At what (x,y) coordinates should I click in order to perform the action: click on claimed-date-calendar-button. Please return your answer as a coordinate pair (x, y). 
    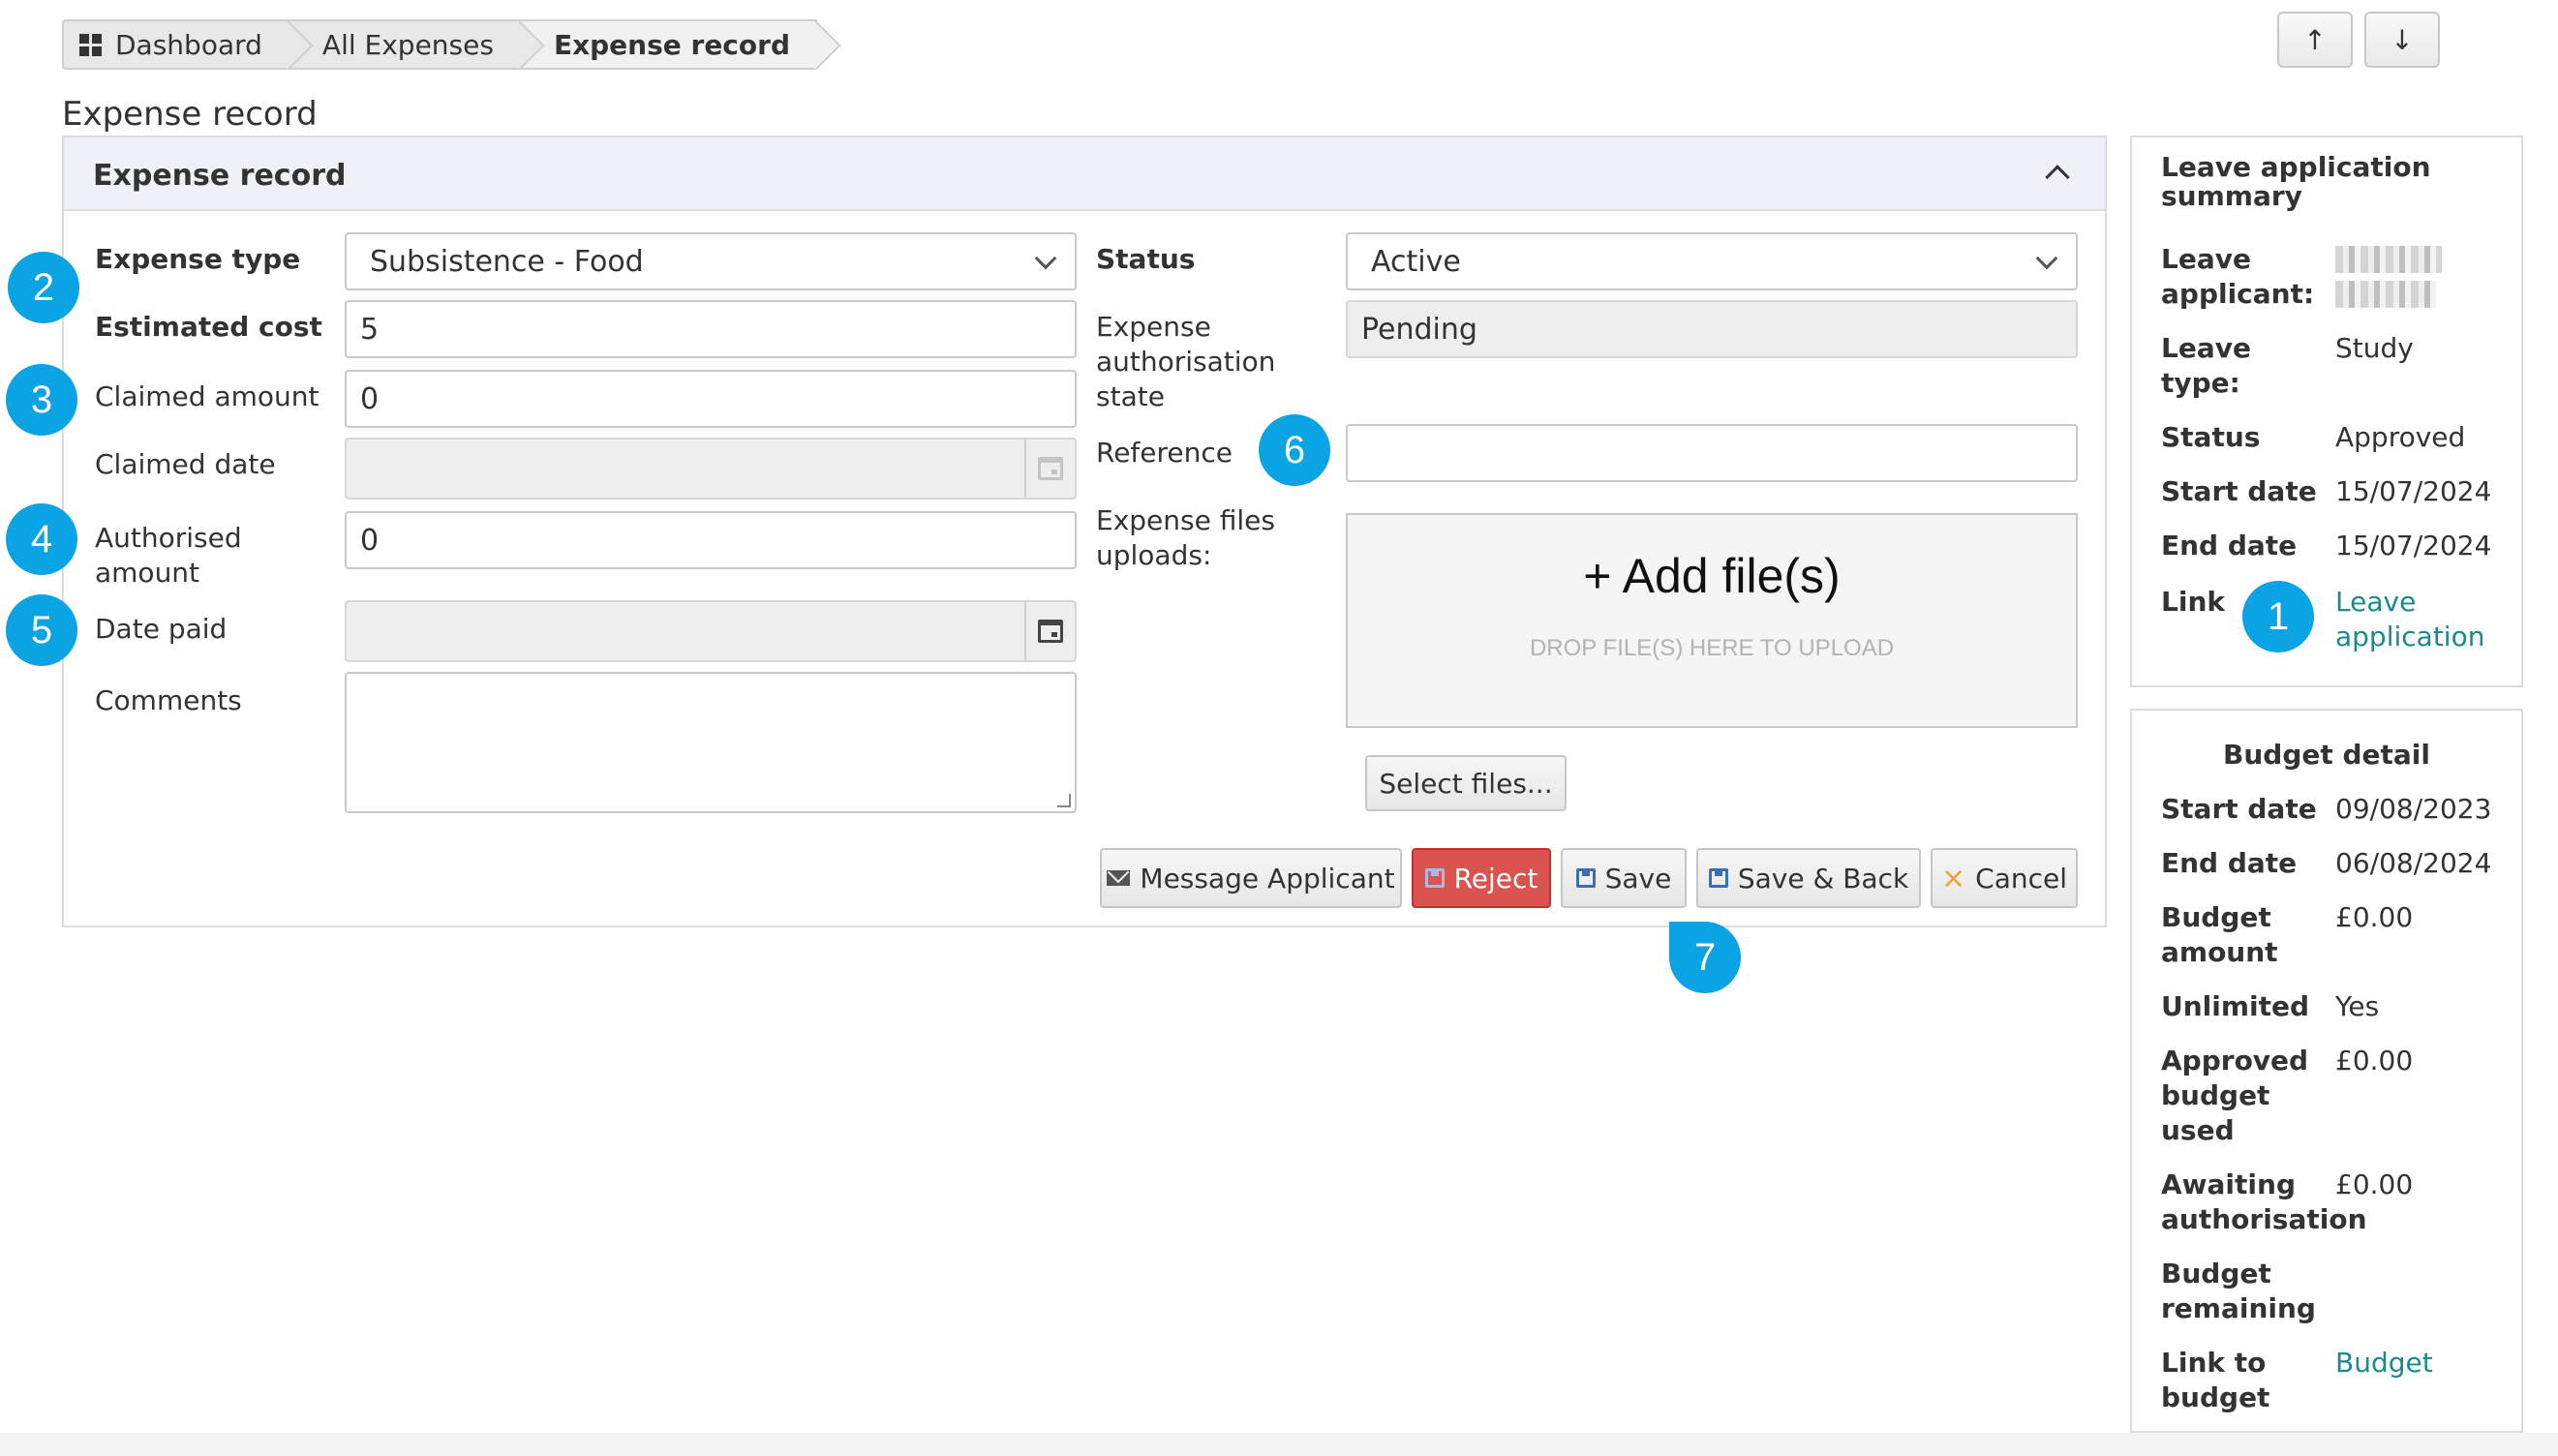
    Looking at the image, I should click on (1049, 469).